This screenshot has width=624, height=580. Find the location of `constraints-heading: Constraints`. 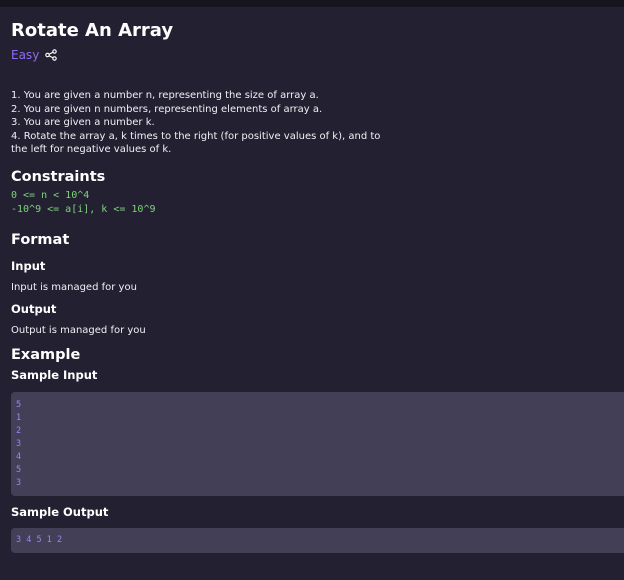

constraints-heading: Constraints is located at coordinates (58, 176).